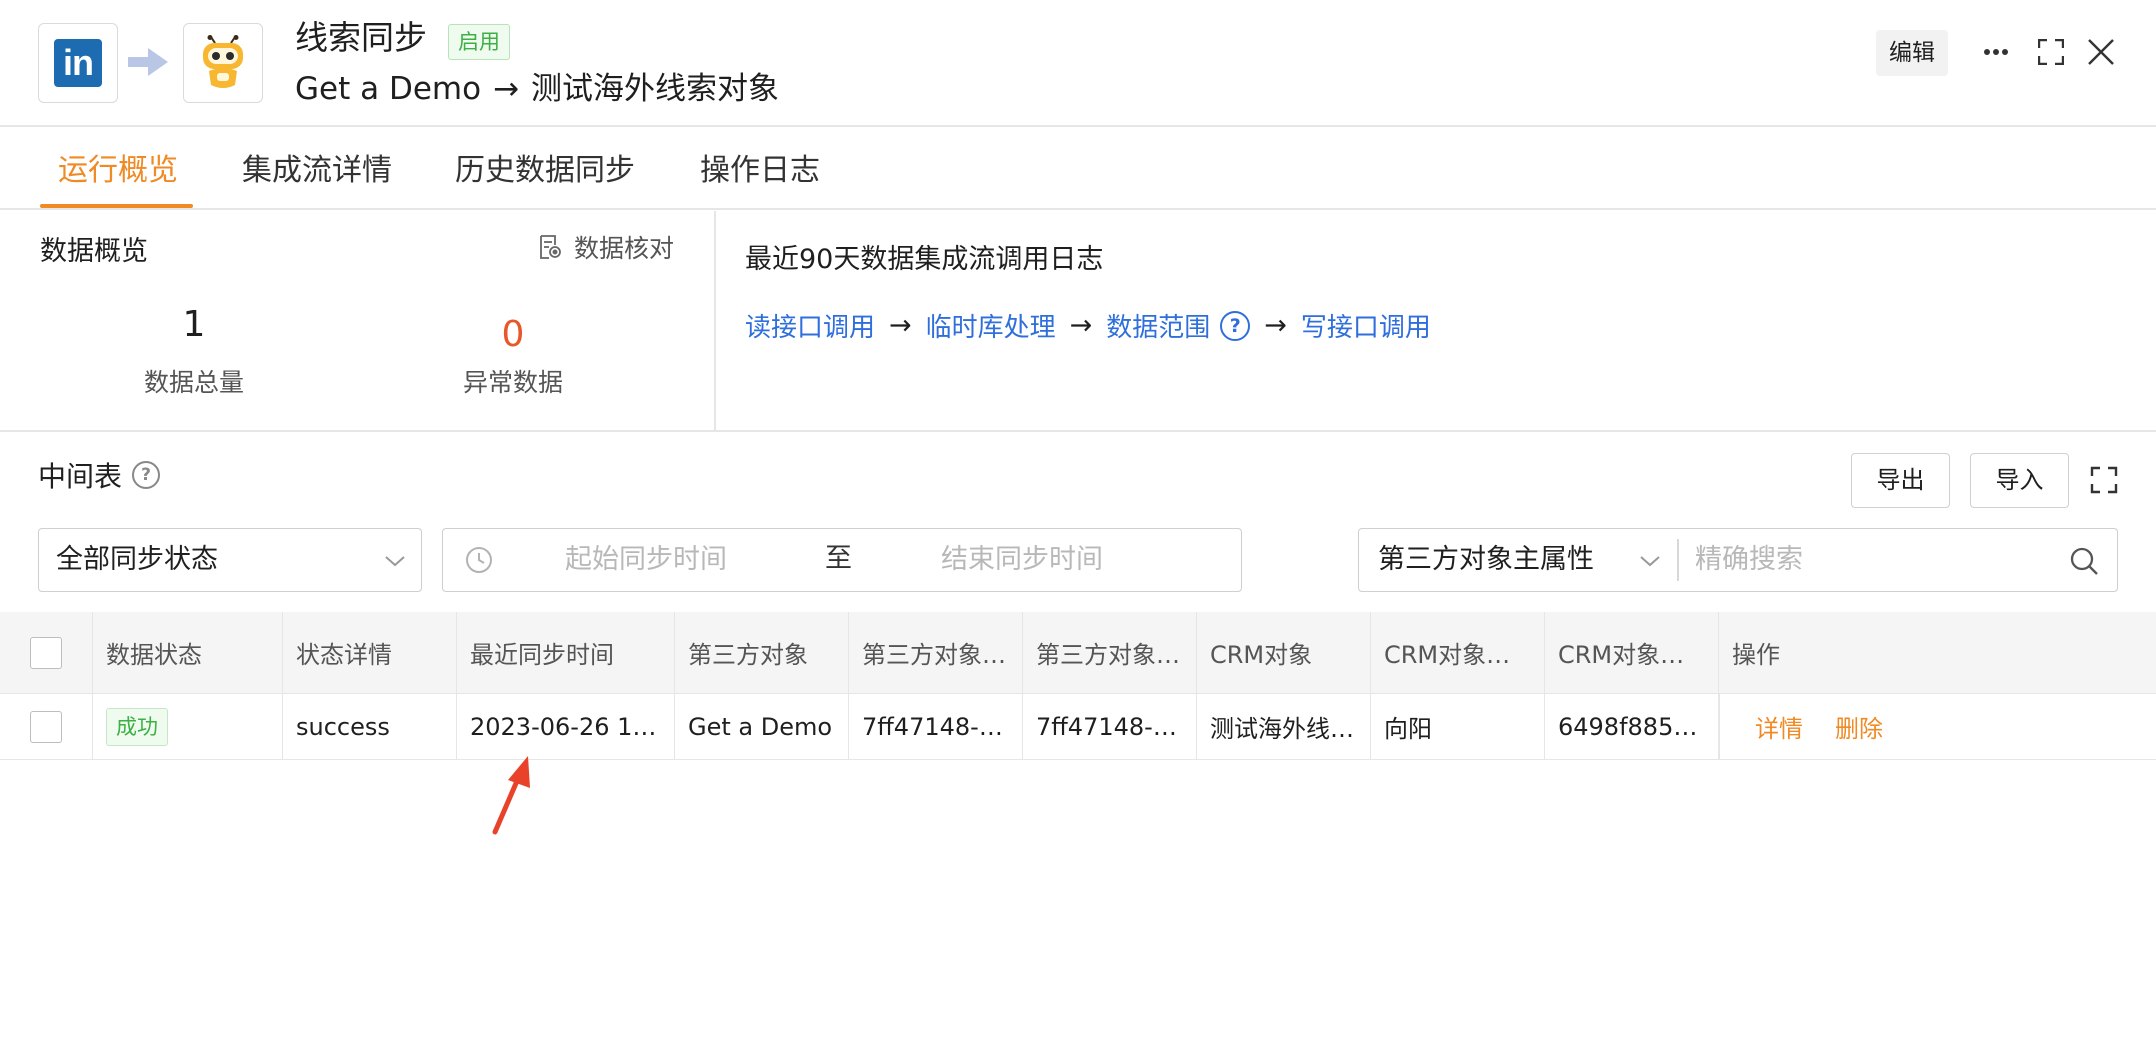 The image size is (2156, 1052). What do you see at coordinates (924, 259) in the screenshot?
I see `log-title: 最近90天数据集成流调用日志` at bounding box center [924, 259].